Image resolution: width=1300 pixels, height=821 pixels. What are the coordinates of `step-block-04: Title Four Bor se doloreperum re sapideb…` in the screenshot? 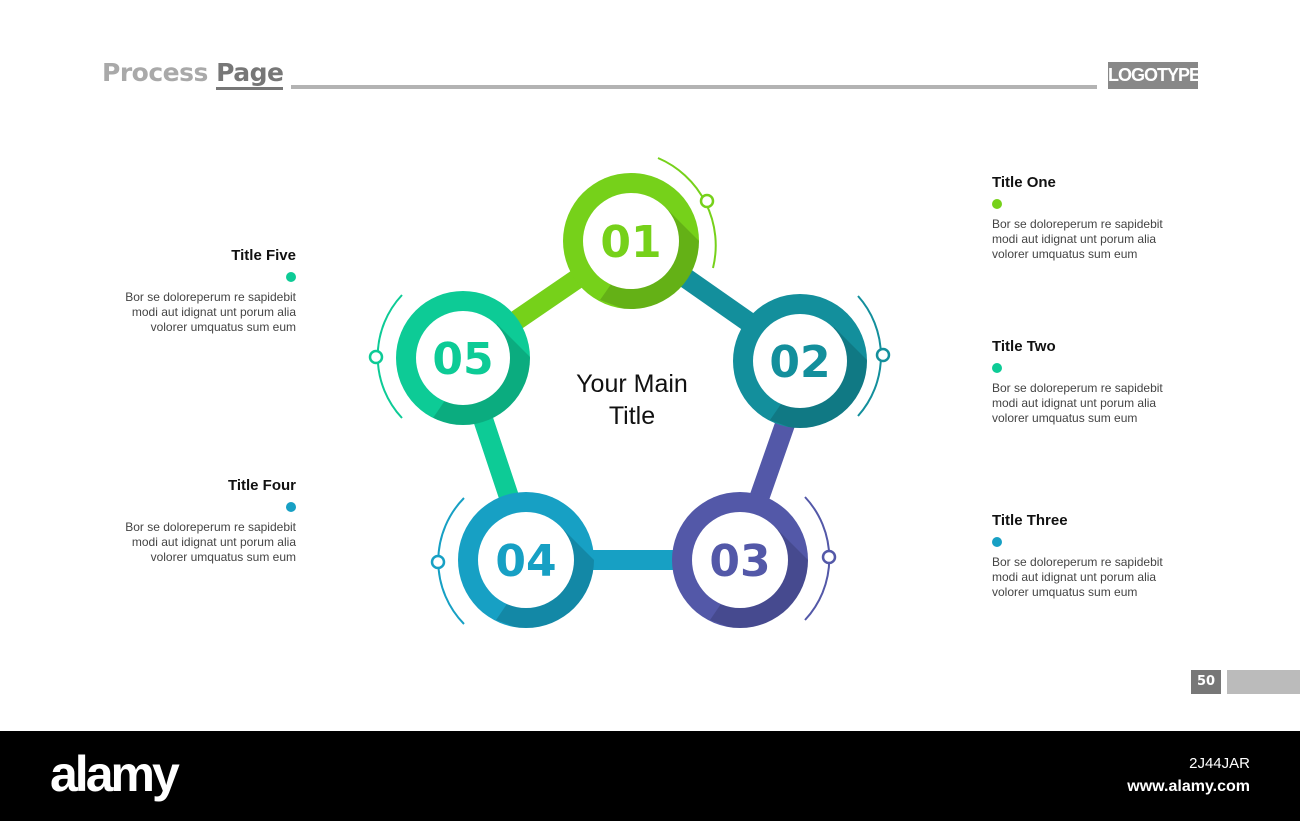 It's located at (196, 521).